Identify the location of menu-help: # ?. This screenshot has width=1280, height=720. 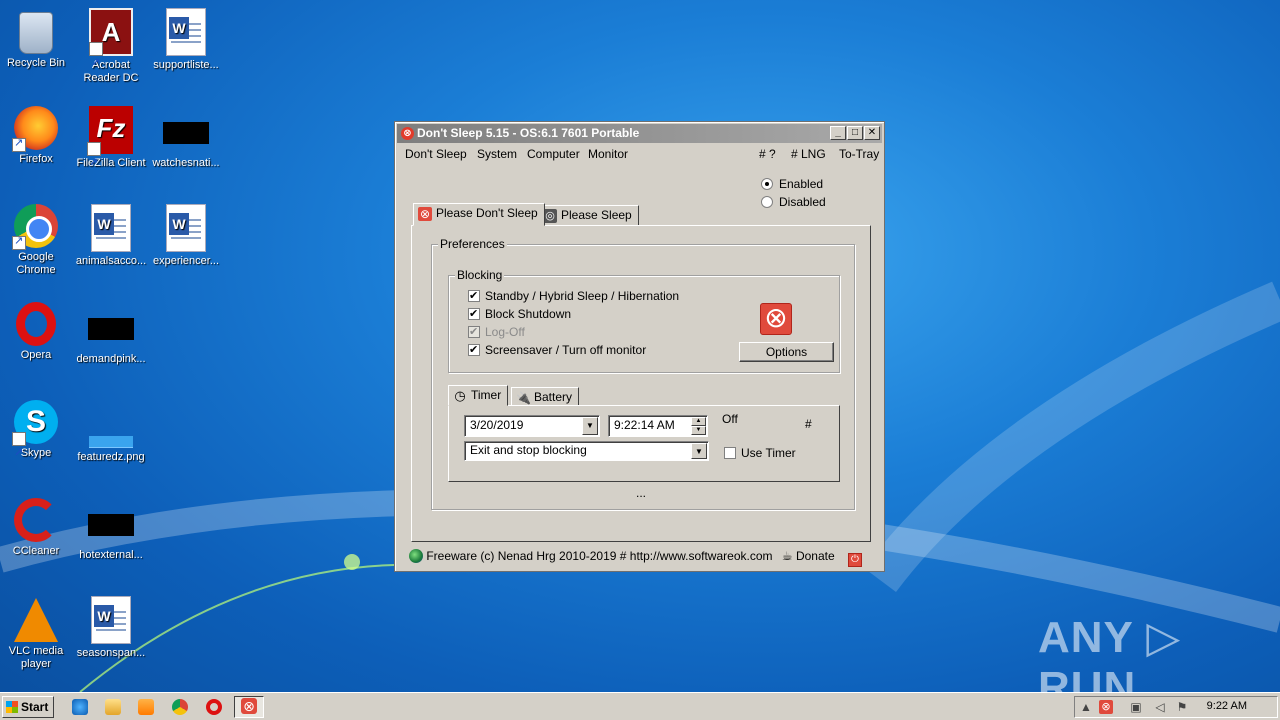
(767, 154).